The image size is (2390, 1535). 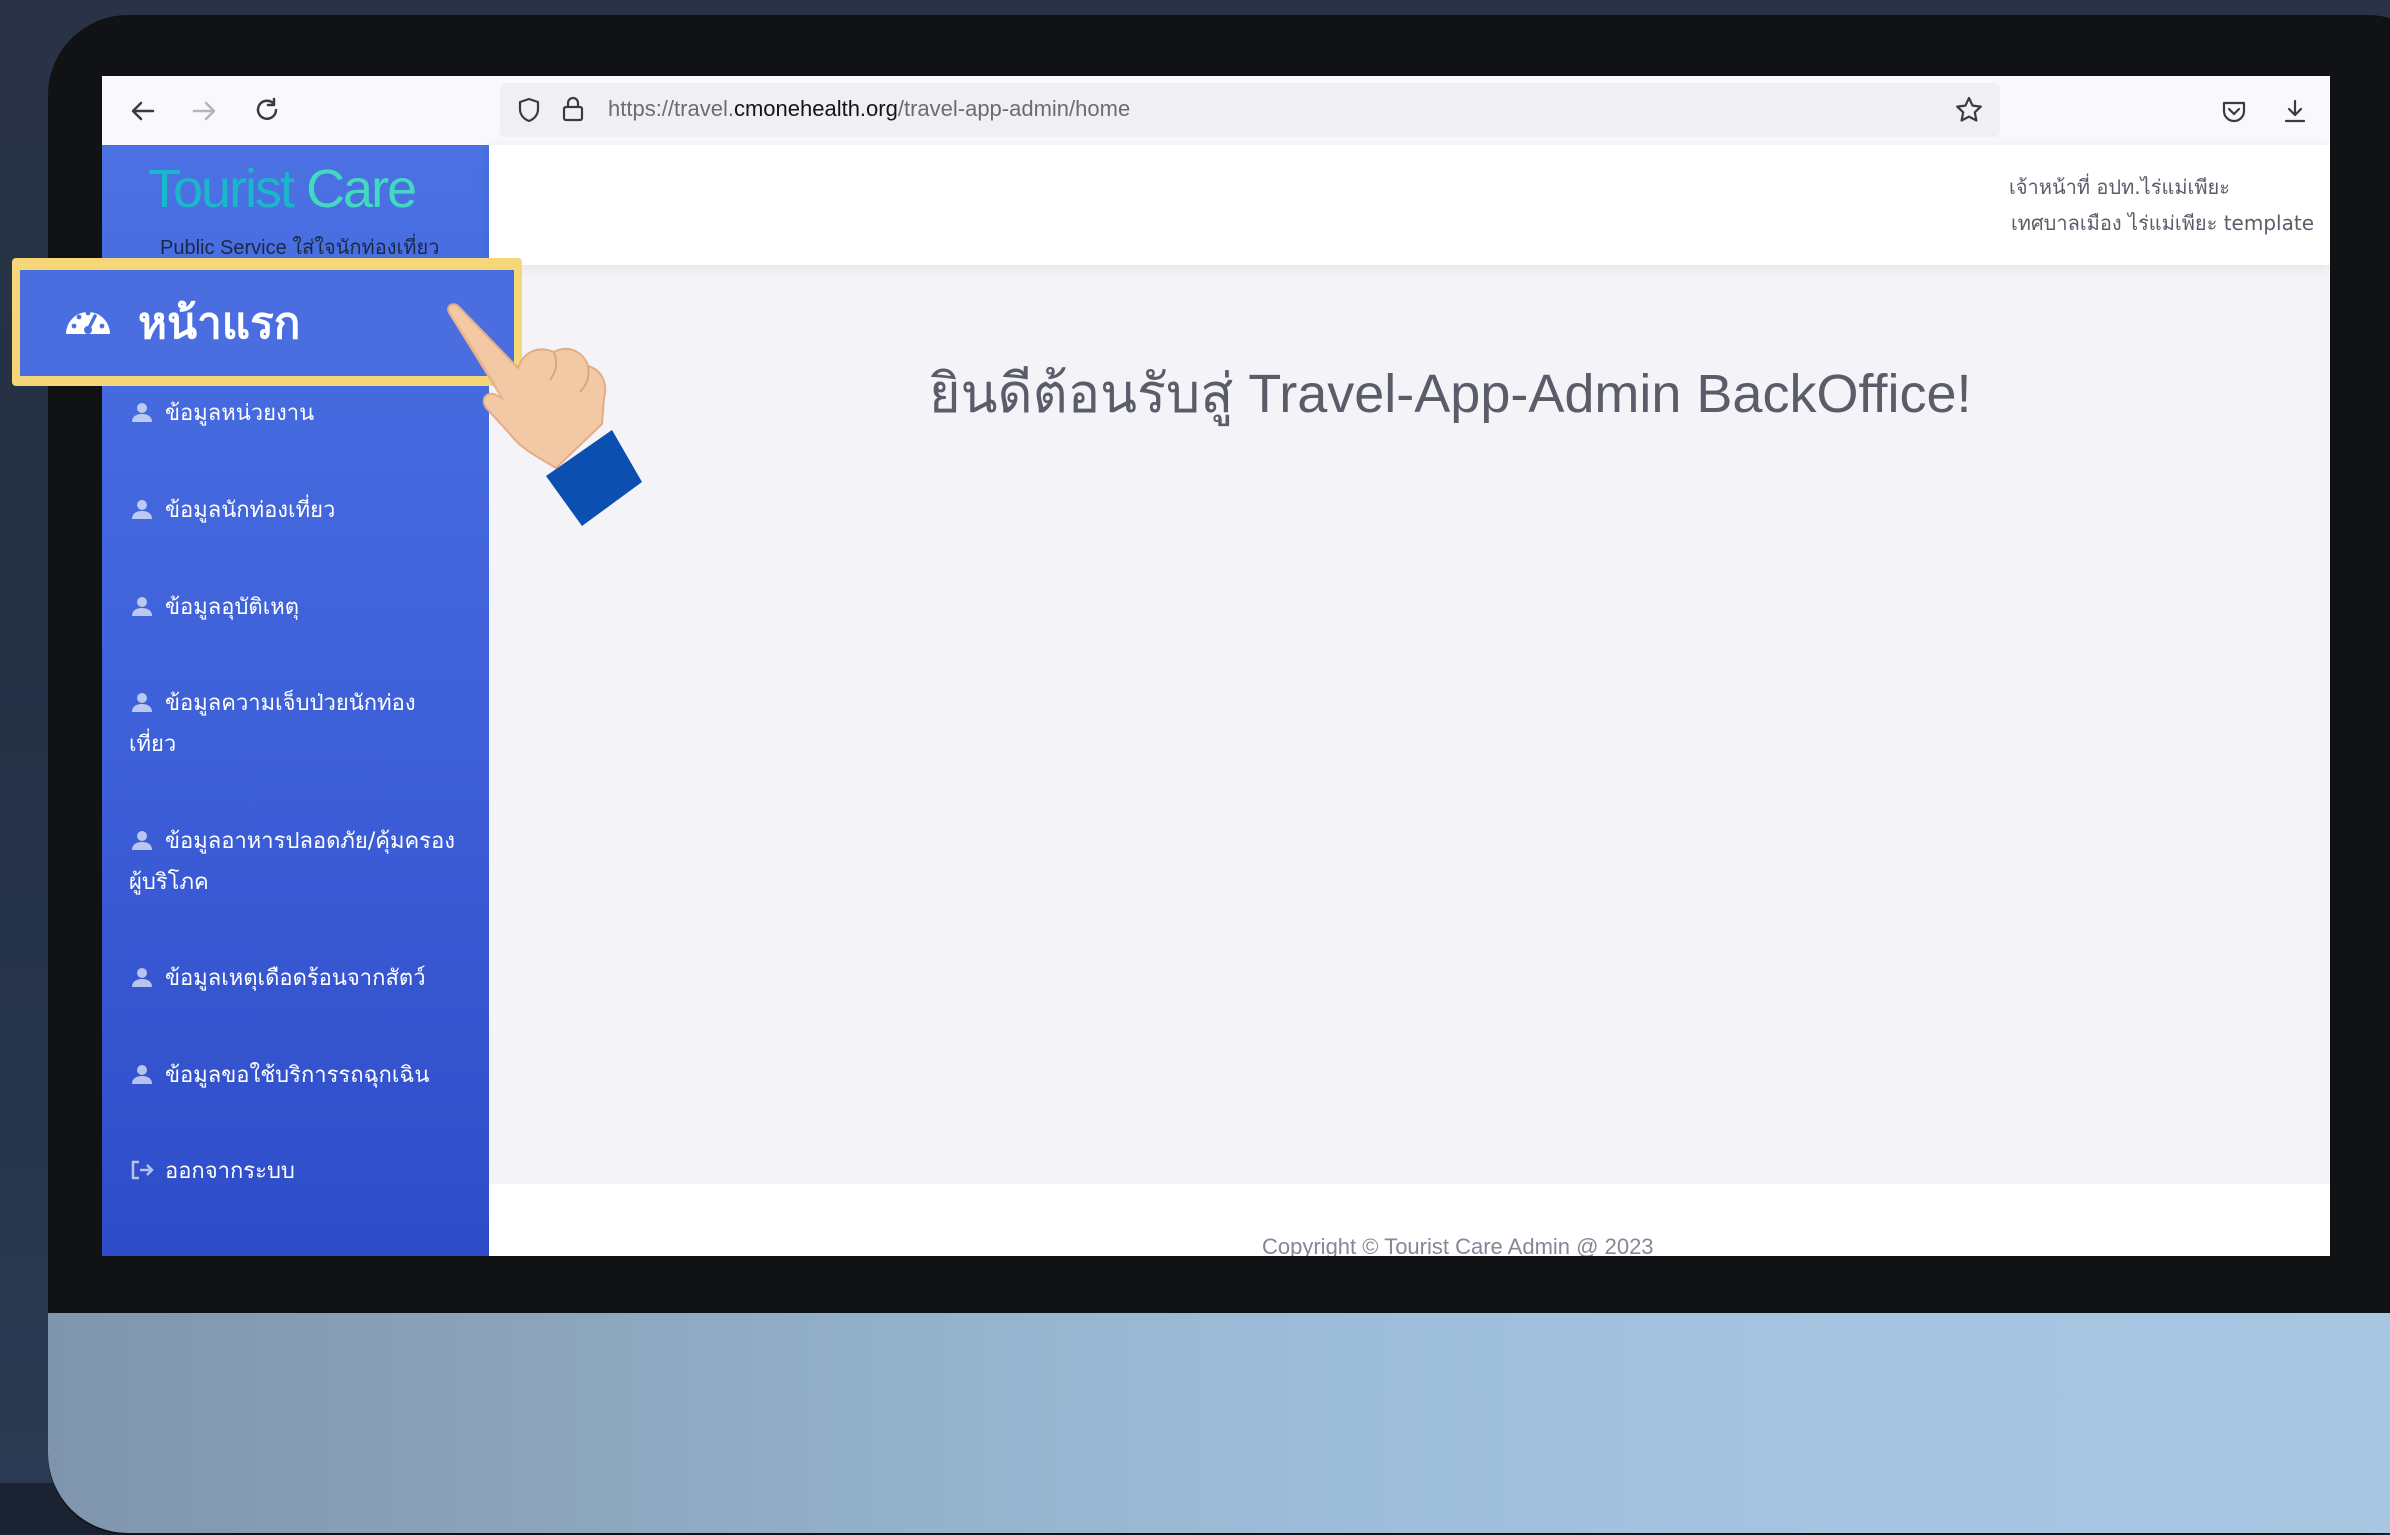 I want to click on sidebar-item-food-safety: ข้อมูลอาหารปลอดภัย/คุ้มครองผู้บริโภค, so click(x=294, y=862).